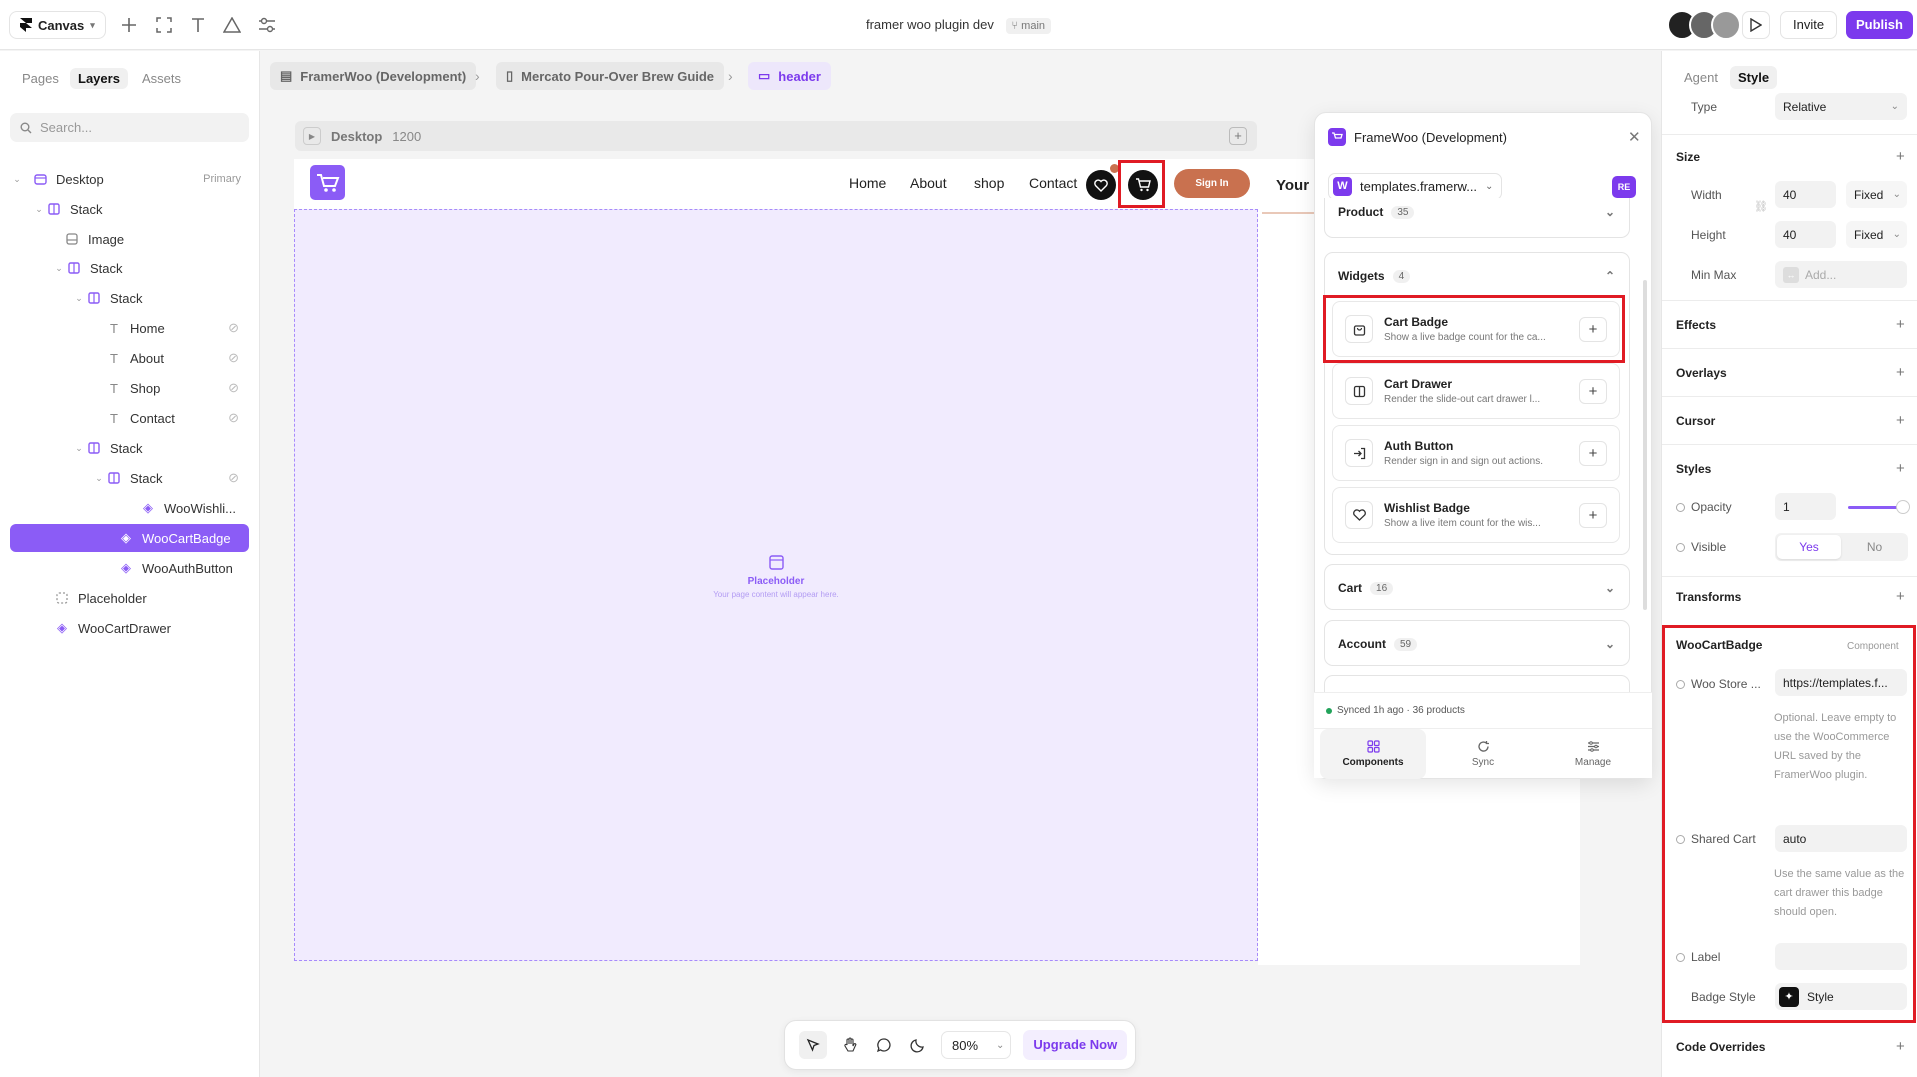 This screenshot has height=1077, width=1917. Describe the element at coordinates (813, 1045) in the screenshot. I see `cursor-icon` at that location.